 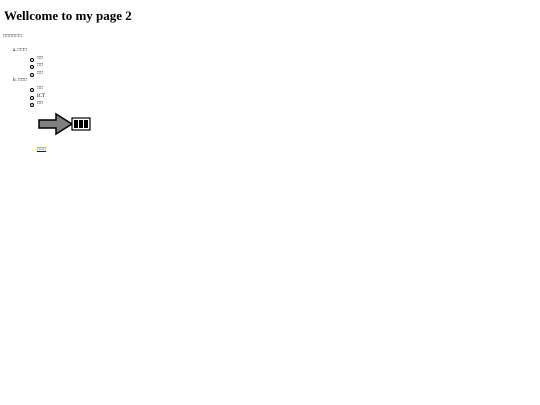 I want to click on page-link: □□□, so click(x=41, y=149).